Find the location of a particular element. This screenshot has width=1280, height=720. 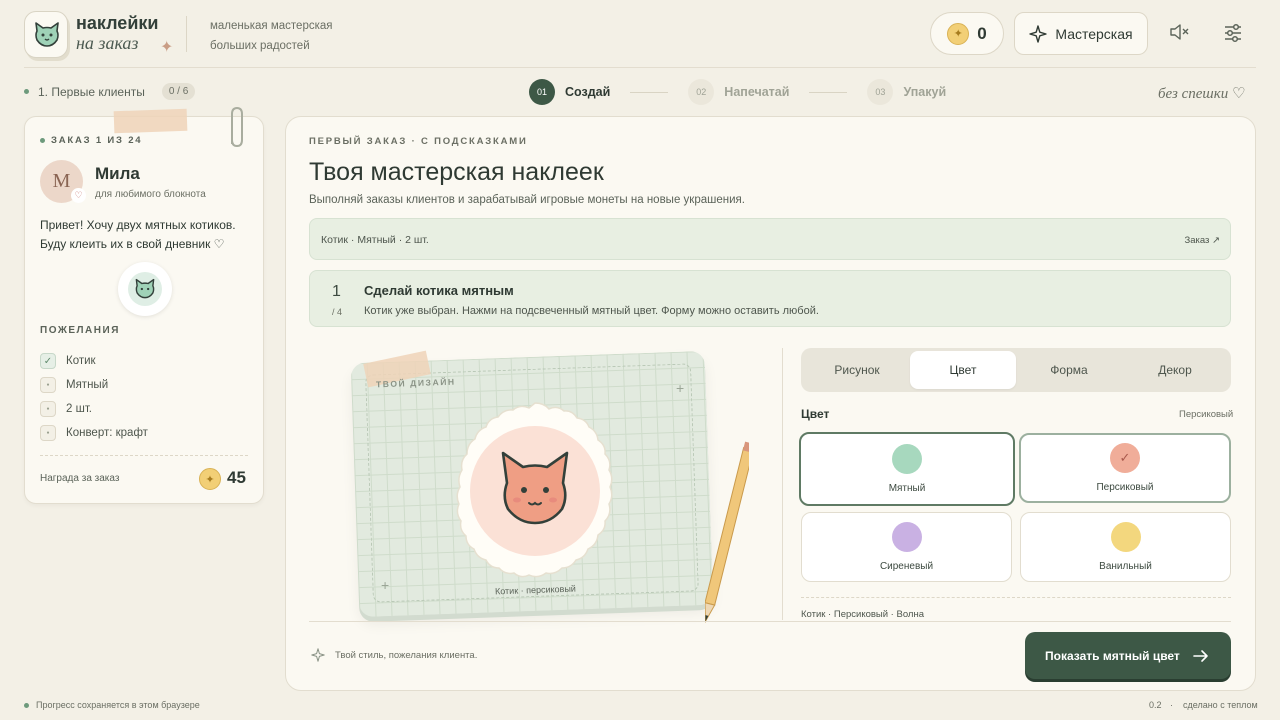

plus-mark-icon: + is located at coordinates (680, 388).